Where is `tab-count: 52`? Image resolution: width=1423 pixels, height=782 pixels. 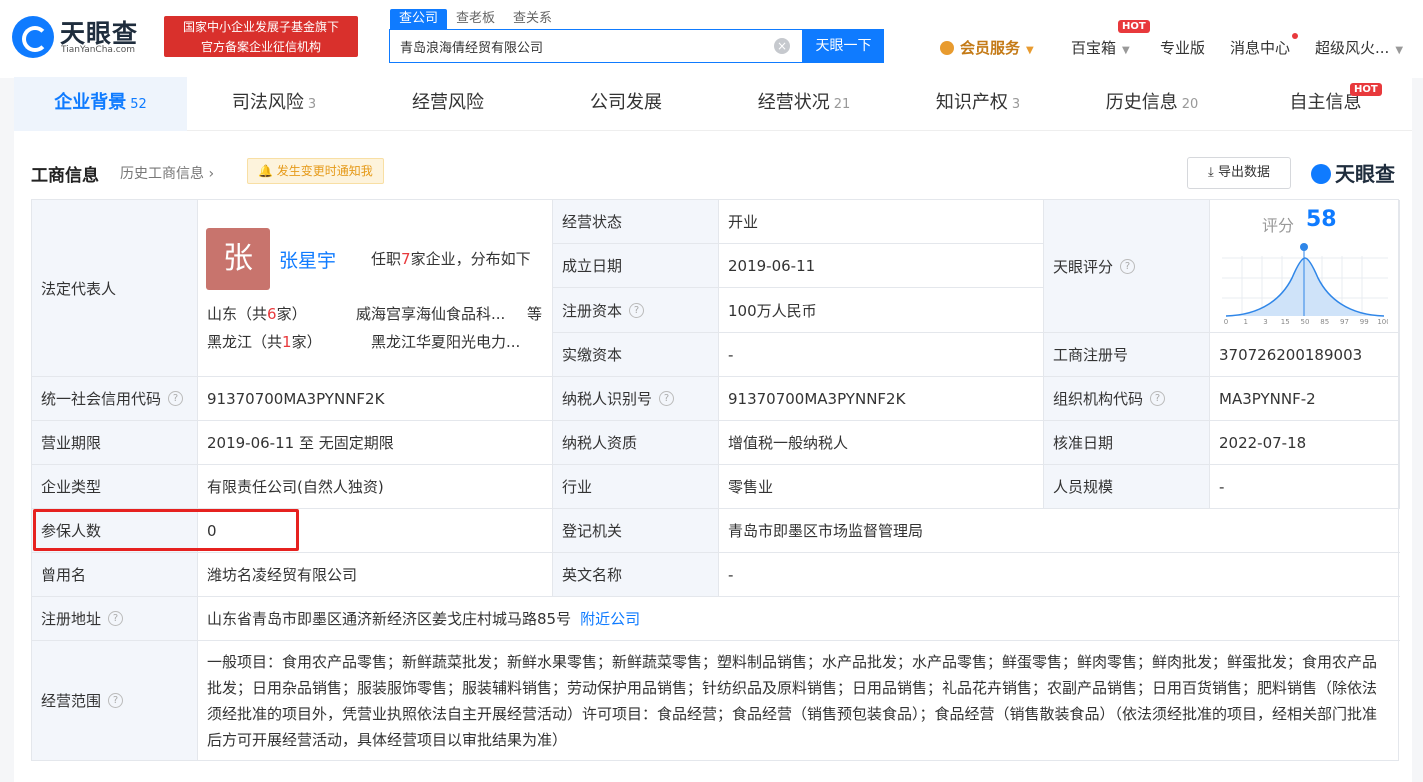
tab-count: 52 is located at coordinates (138, 104).